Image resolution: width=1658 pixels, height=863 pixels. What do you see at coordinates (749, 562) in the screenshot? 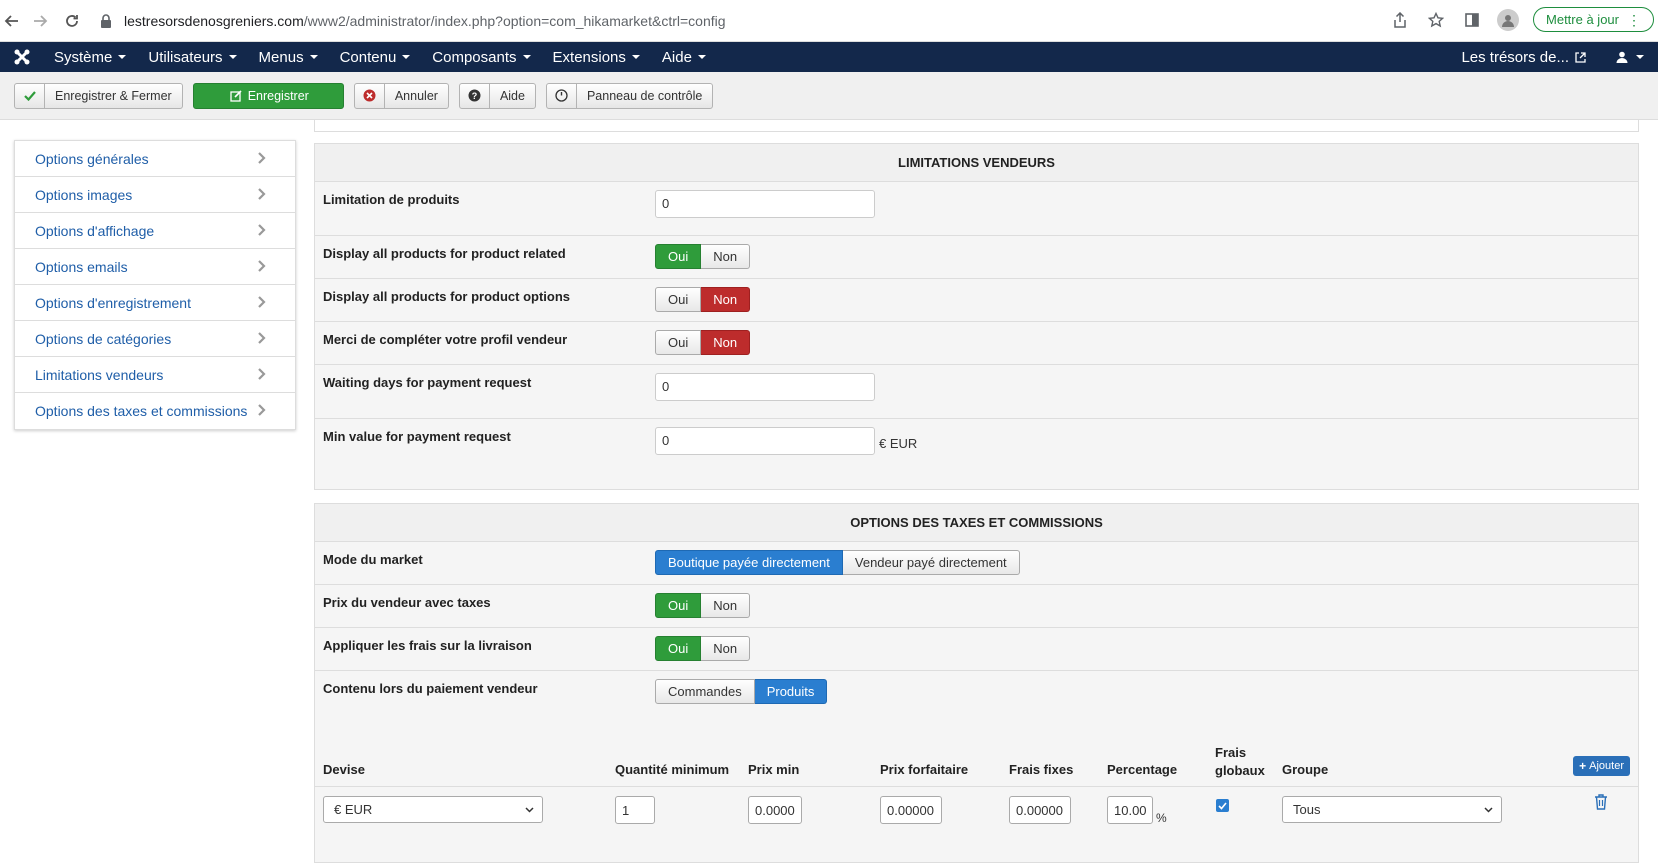
I see `mode-shop-button: Boutique payée directement` at bounding box center [749, 562].